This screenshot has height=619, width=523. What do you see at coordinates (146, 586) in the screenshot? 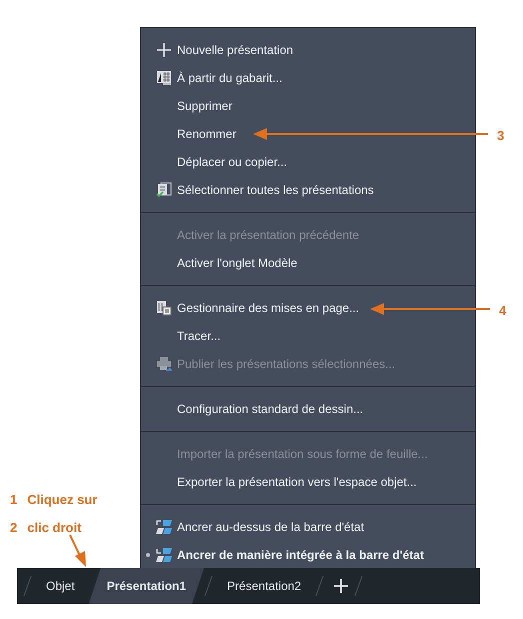
I see `layout-tab: Présentation1` at bounding box center [146, 586].